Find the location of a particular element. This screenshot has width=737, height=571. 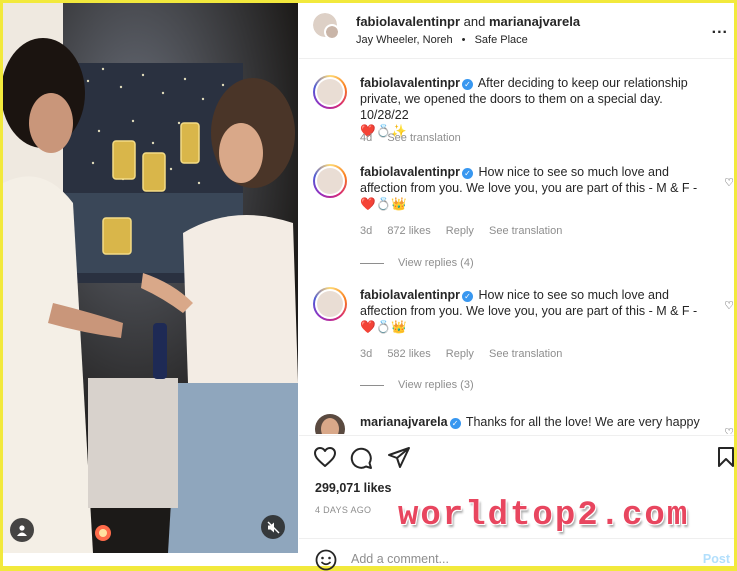

audio-info: Jay Wheeler, Noreh • Safe Place is located at coordinates (442, 40).